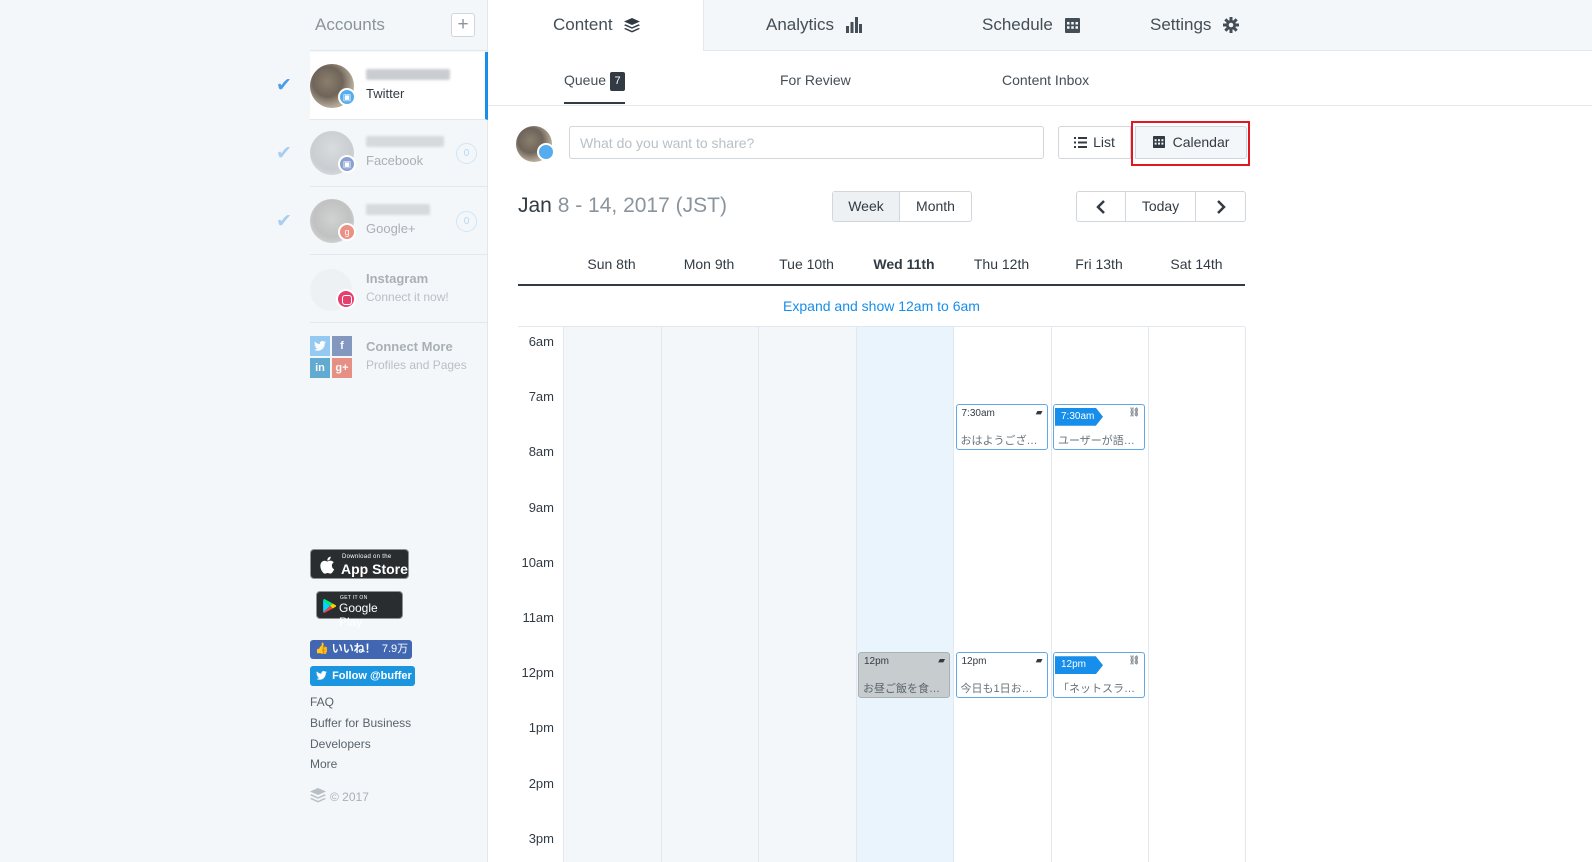 The height and width of the screenshot is (862, 1592). What do you see at coordinates (346, 299) in the screenshot?
I see `instagram-icon` at bounding box center [346, 299].